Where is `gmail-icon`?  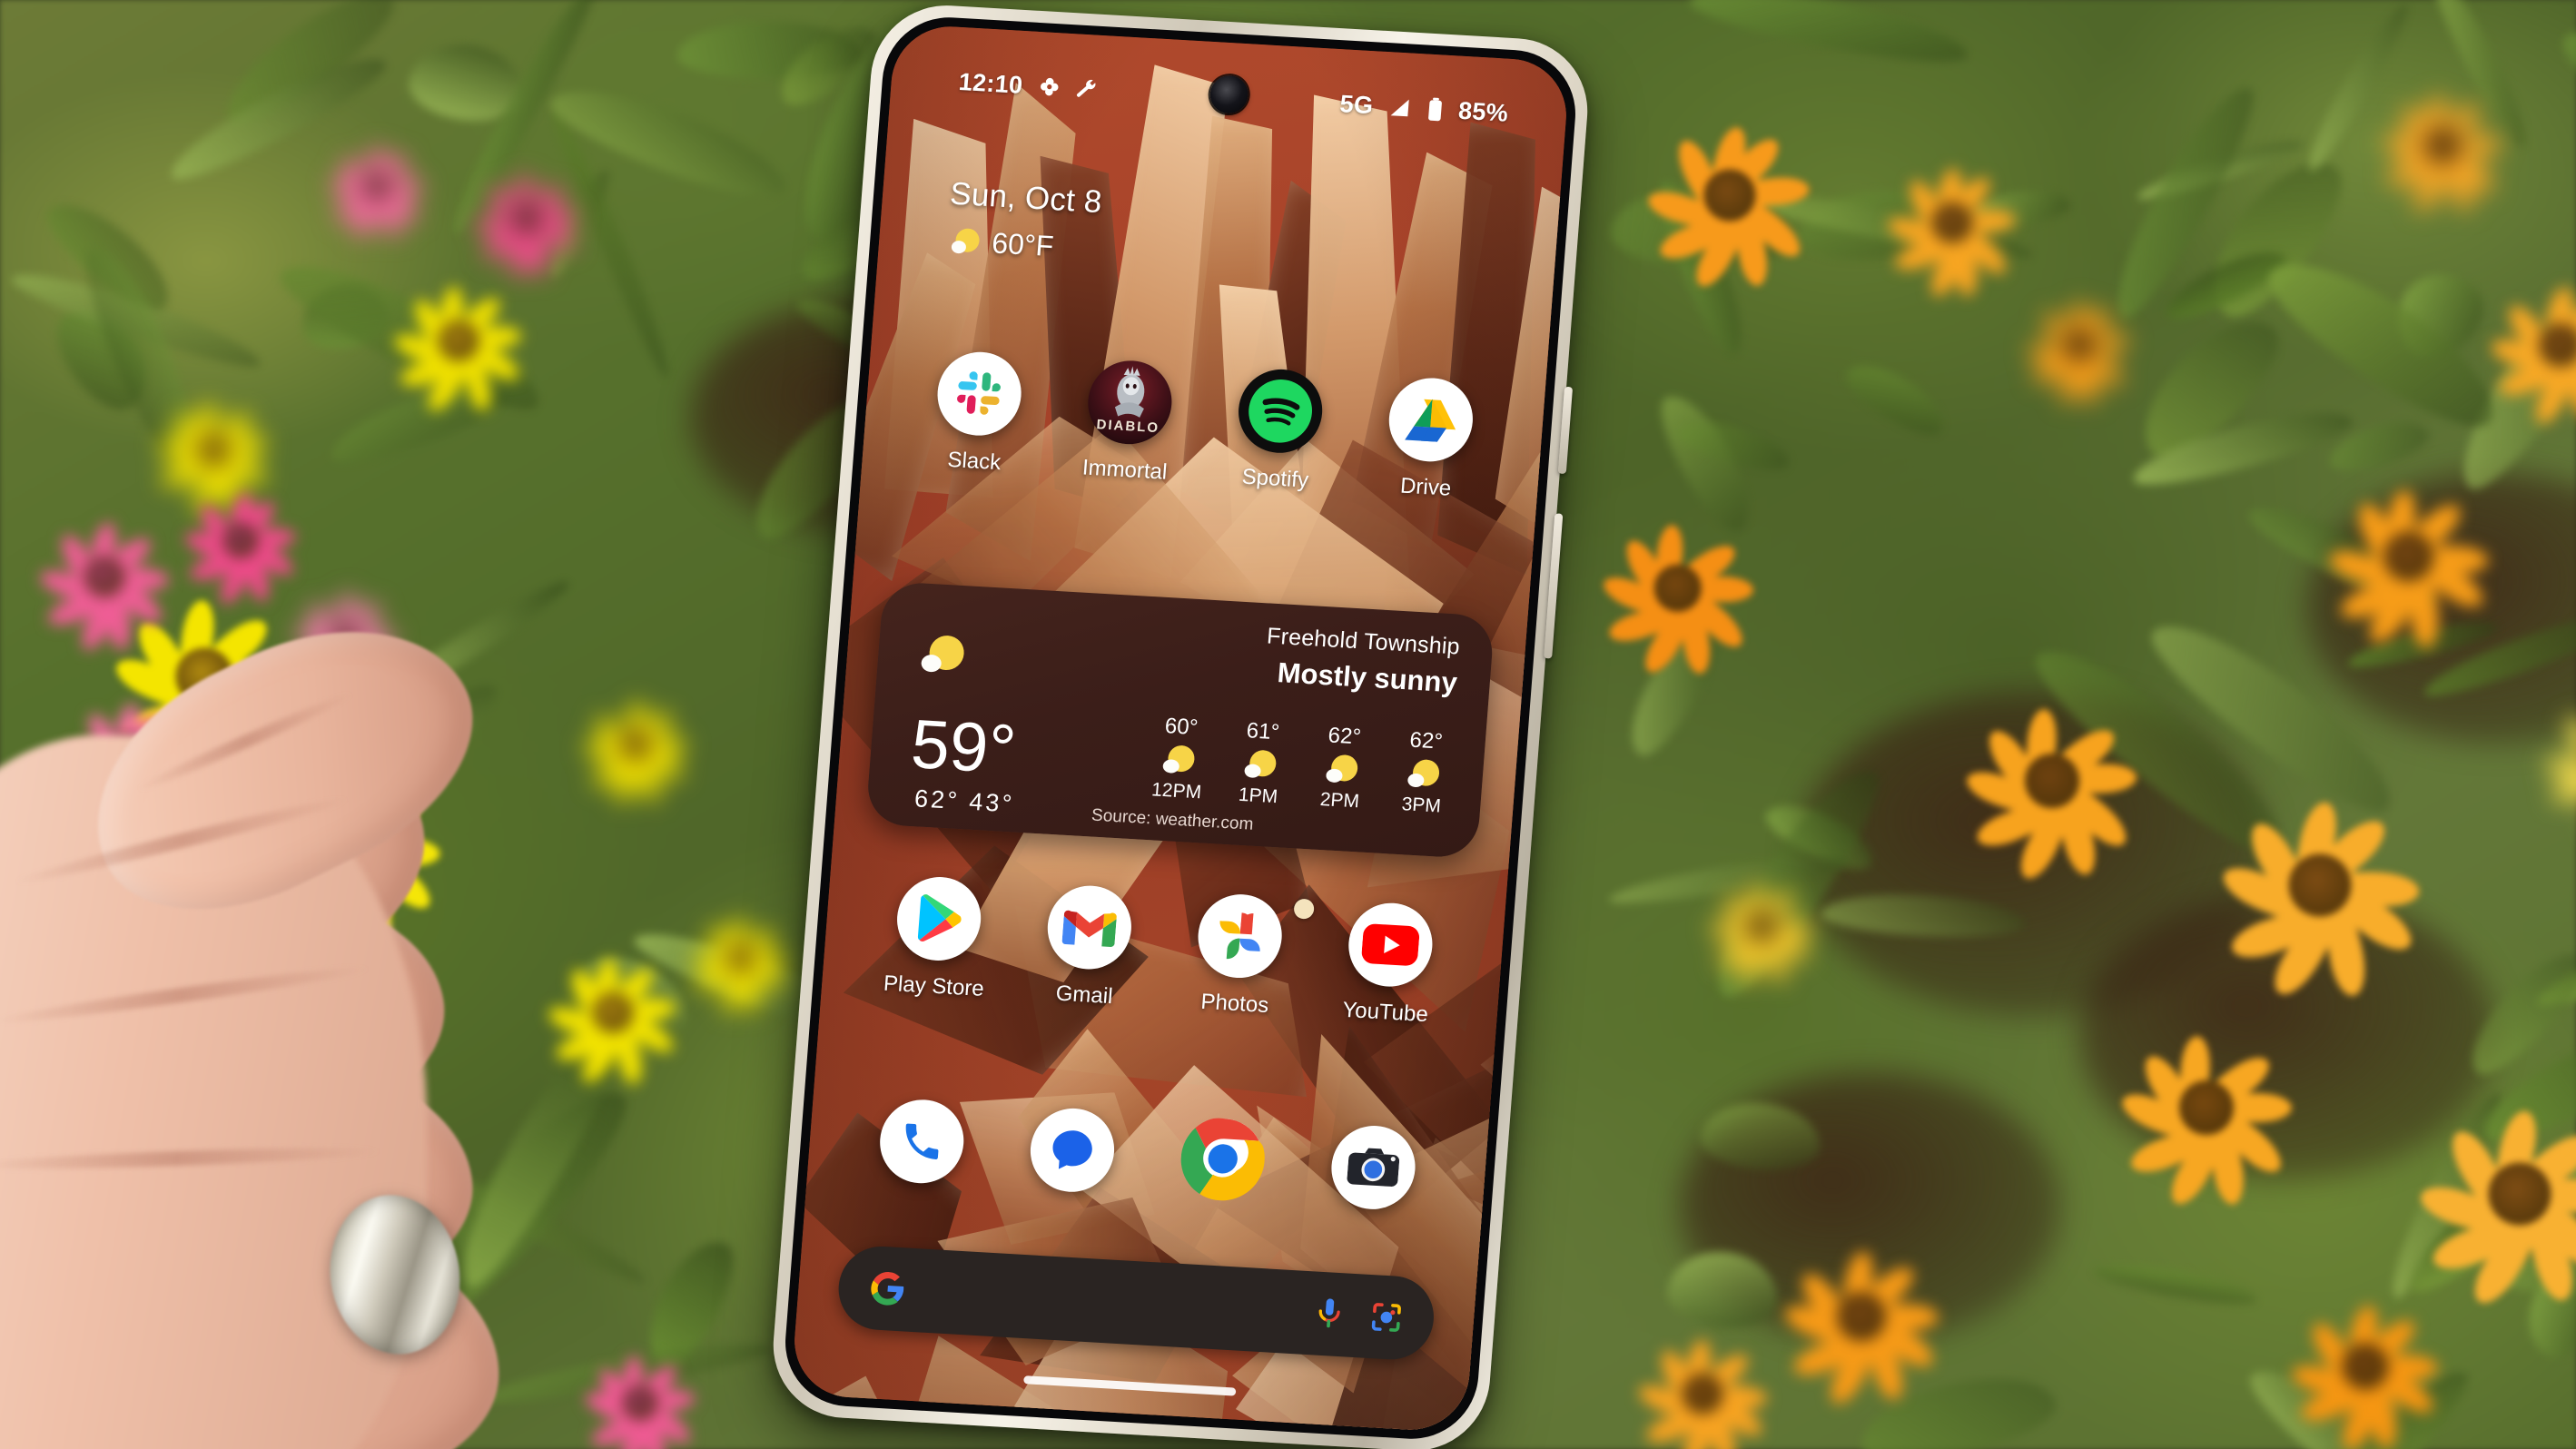 gmail-icon is located at coordinates (1089, 928).